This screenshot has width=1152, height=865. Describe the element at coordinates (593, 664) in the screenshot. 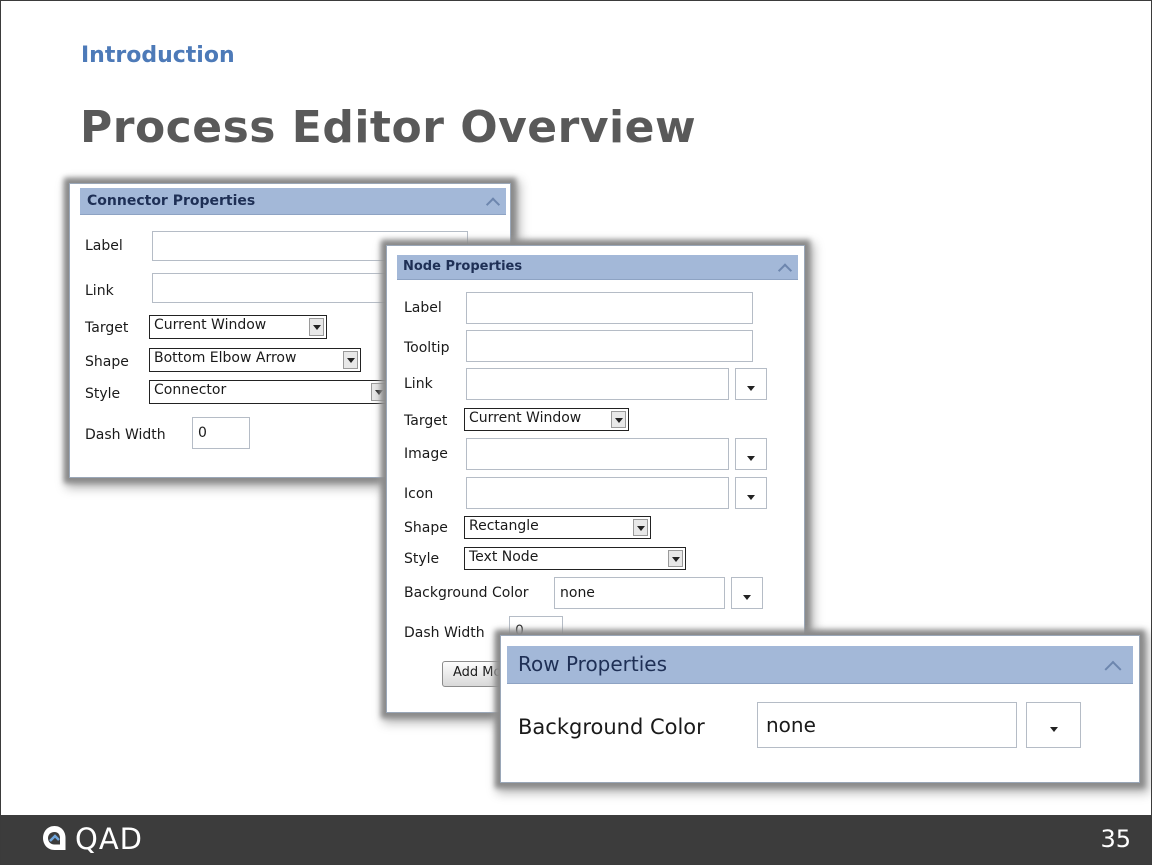

I see `row-properties-title: Row Properties` at that location.